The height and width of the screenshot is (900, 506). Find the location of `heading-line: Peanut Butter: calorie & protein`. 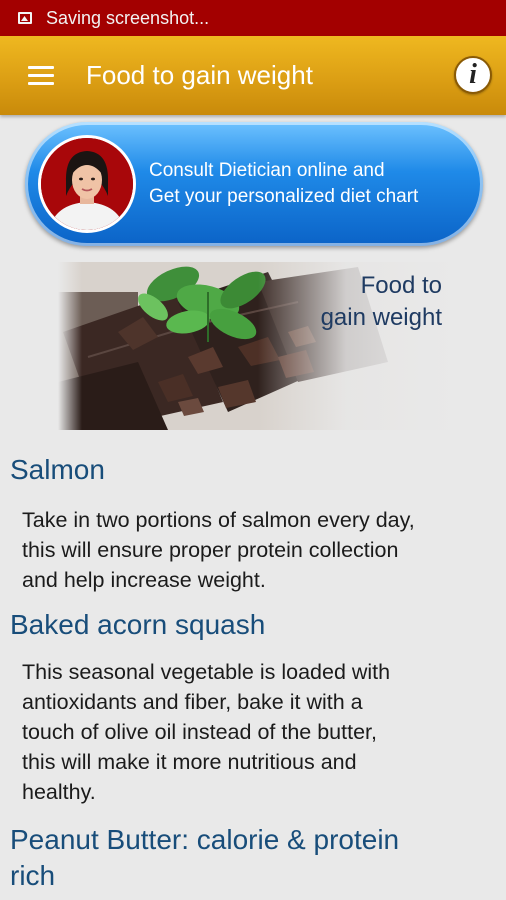

heading-line: Peanut Butter: calorie & protein is located at coordinates (205, 839).